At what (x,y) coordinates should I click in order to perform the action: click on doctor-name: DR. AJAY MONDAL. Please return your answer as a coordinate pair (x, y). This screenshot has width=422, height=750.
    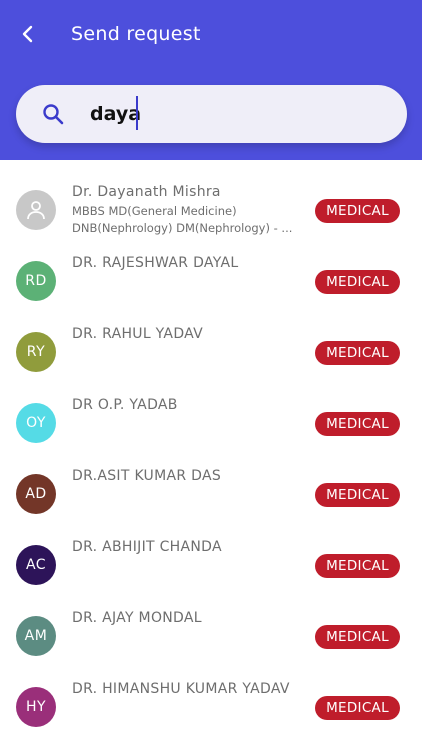
    Looking at the image, I should click on (137, 618).